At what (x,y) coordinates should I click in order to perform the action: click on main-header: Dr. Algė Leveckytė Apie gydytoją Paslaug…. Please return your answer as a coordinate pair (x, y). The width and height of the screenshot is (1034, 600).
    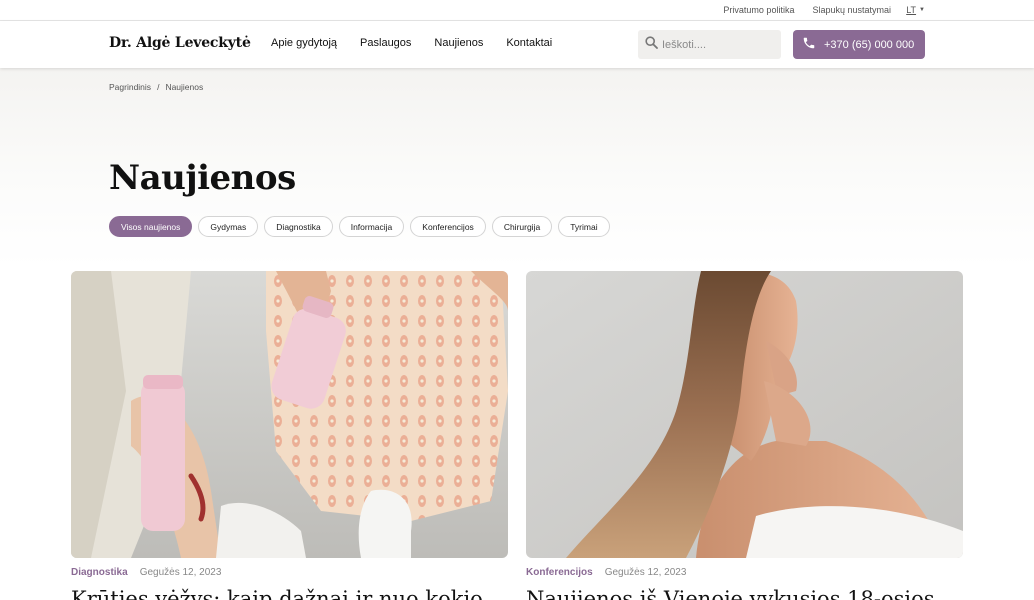
    Looking at the image, I should click on (517, 44).